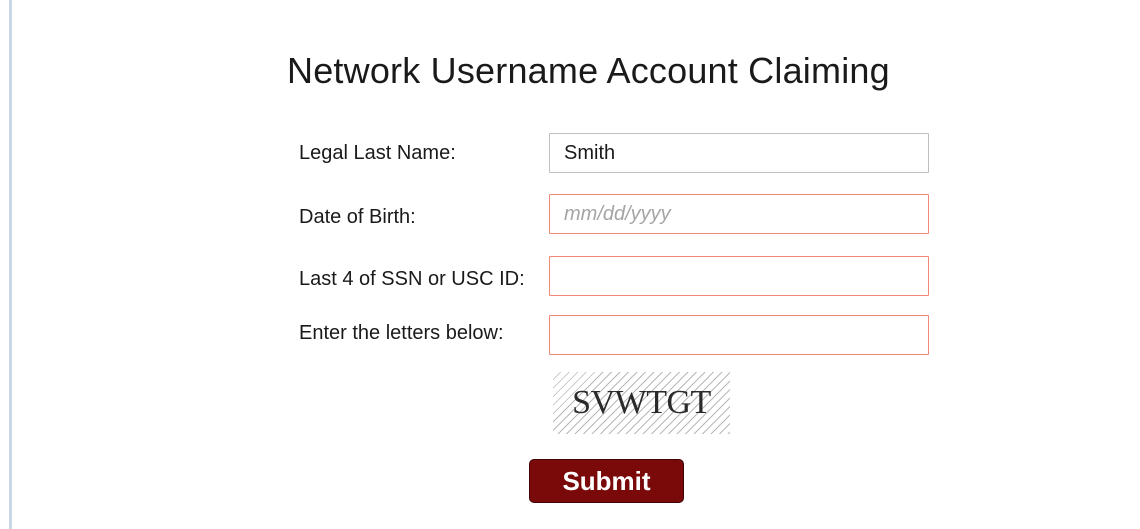  What do you see at coordinates (401, 333) in the screenshot?
I see `captcha-input-label: Enter the letters below:` at bounding box center [401, 333].